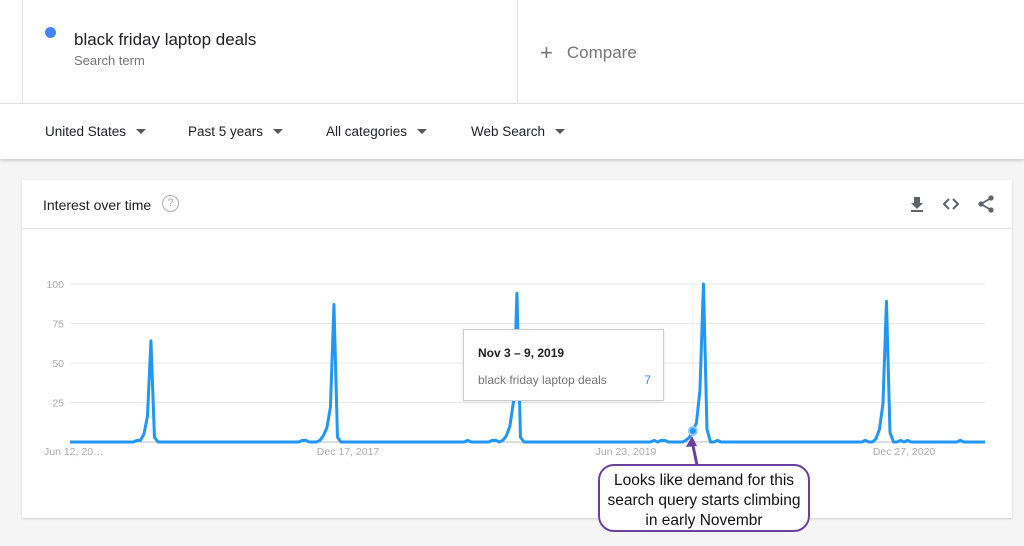 The image size is (1024, 546). Describe the element at coordinates (647, 380) in the screenshot. I see `tooltip-value: 7` at that location.